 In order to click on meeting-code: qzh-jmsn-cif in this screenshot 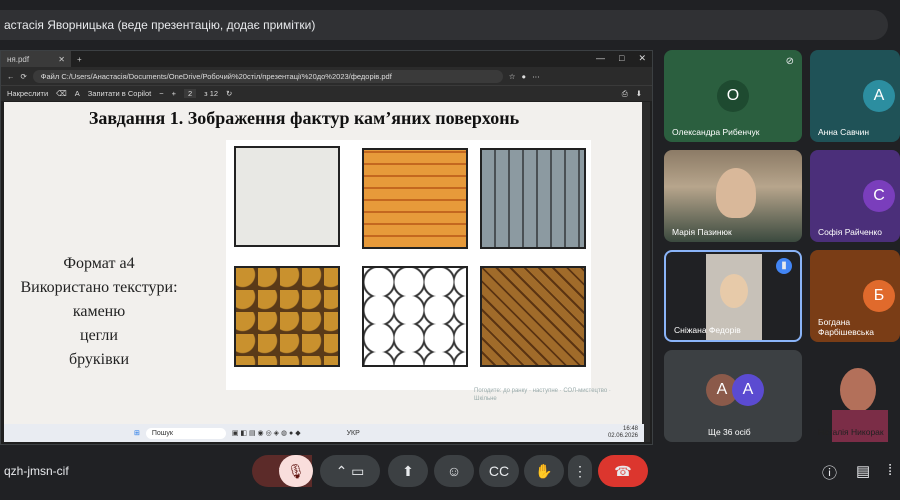, I will do `click(36, 471)`.